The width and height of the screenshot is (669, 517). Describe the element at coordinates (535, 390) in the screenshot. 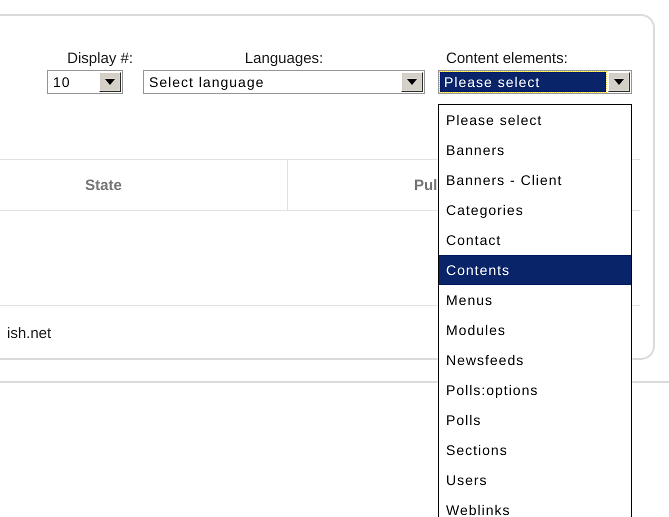

I see `dropdown-option: Polls:options` at that location.